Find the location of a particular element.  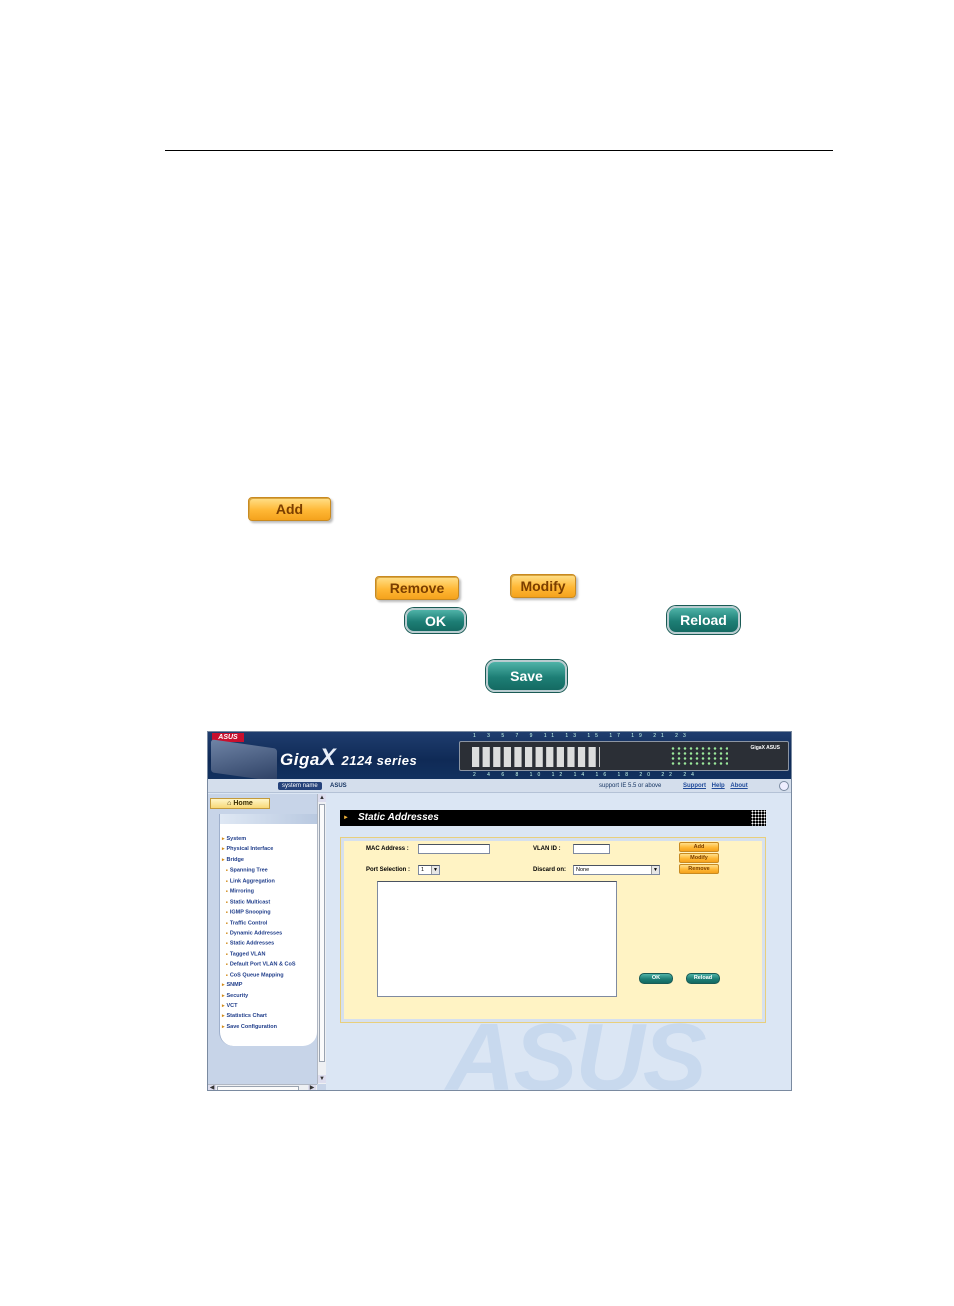

remove-button: Remove is located at coordinates (417, 588).